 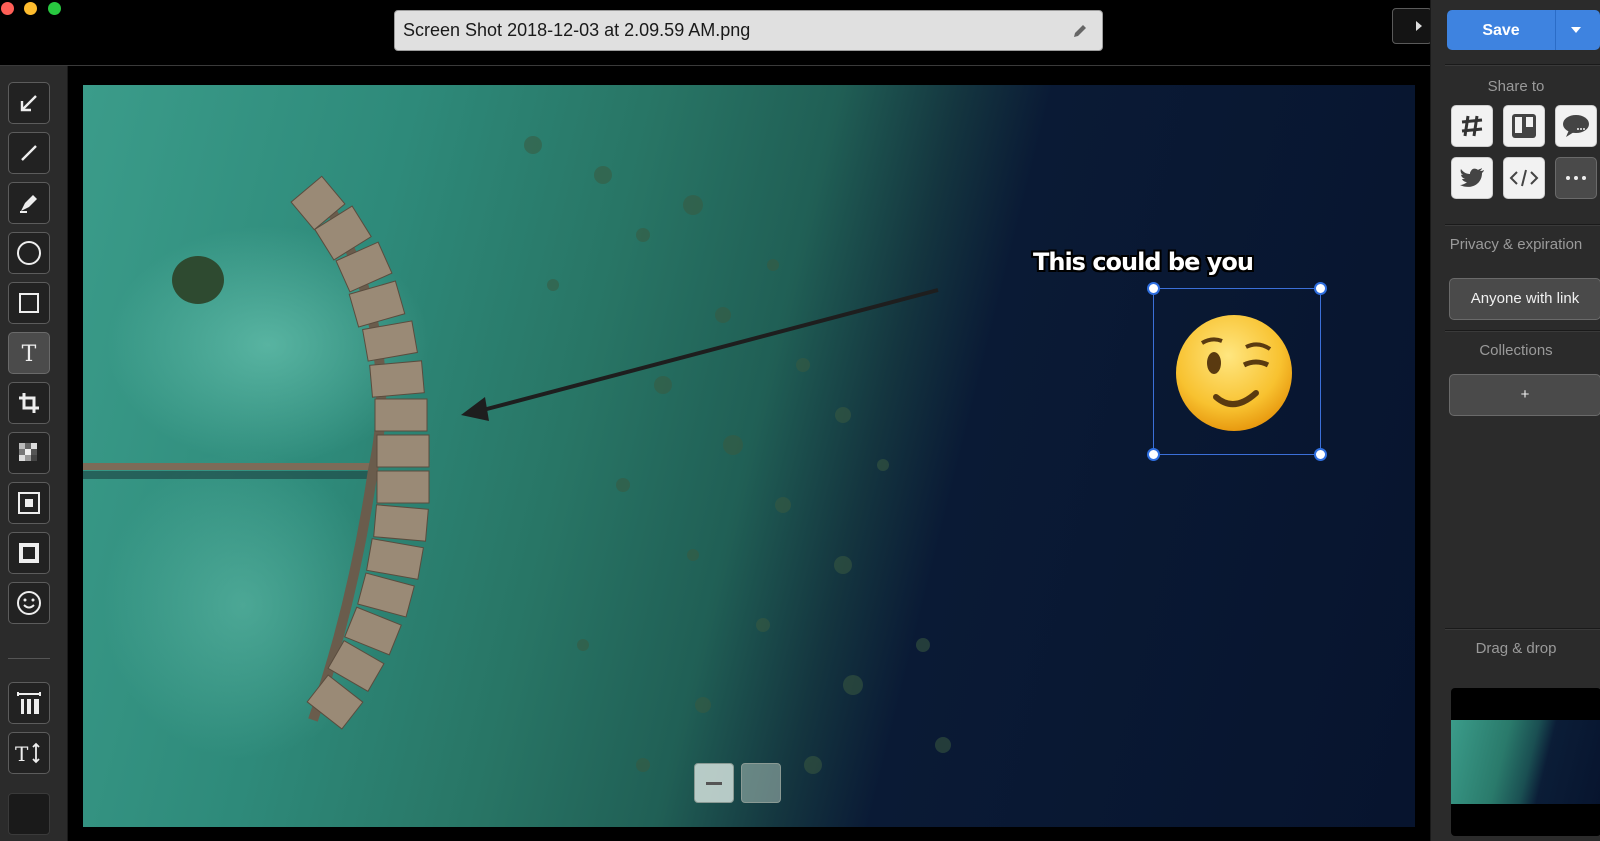 What do you see at coordinates (1320, 288) in the screenshot?
I see `resize-handle-top-right` at bounding box center [1320, 288].